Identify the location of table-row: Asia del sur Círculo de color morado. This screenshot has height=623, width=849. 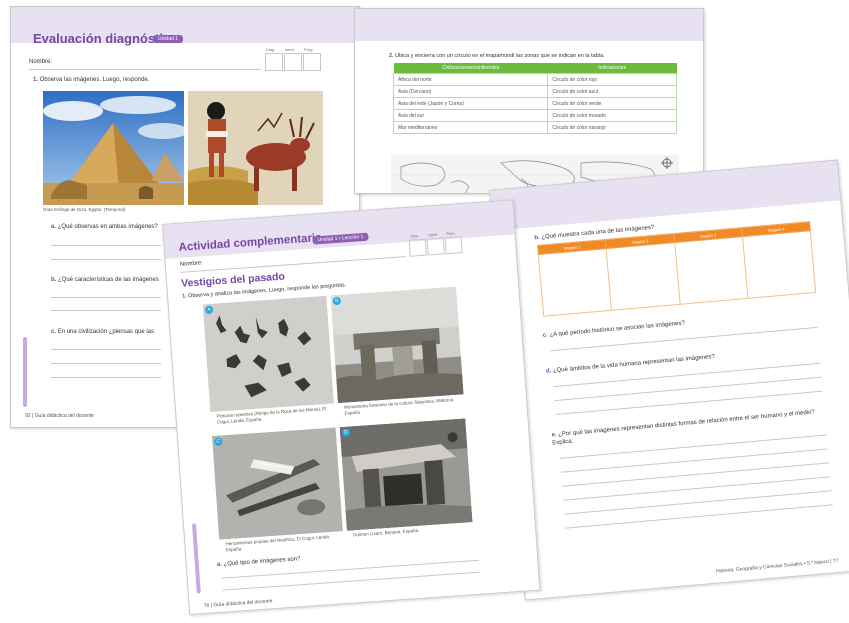
(534, 115).